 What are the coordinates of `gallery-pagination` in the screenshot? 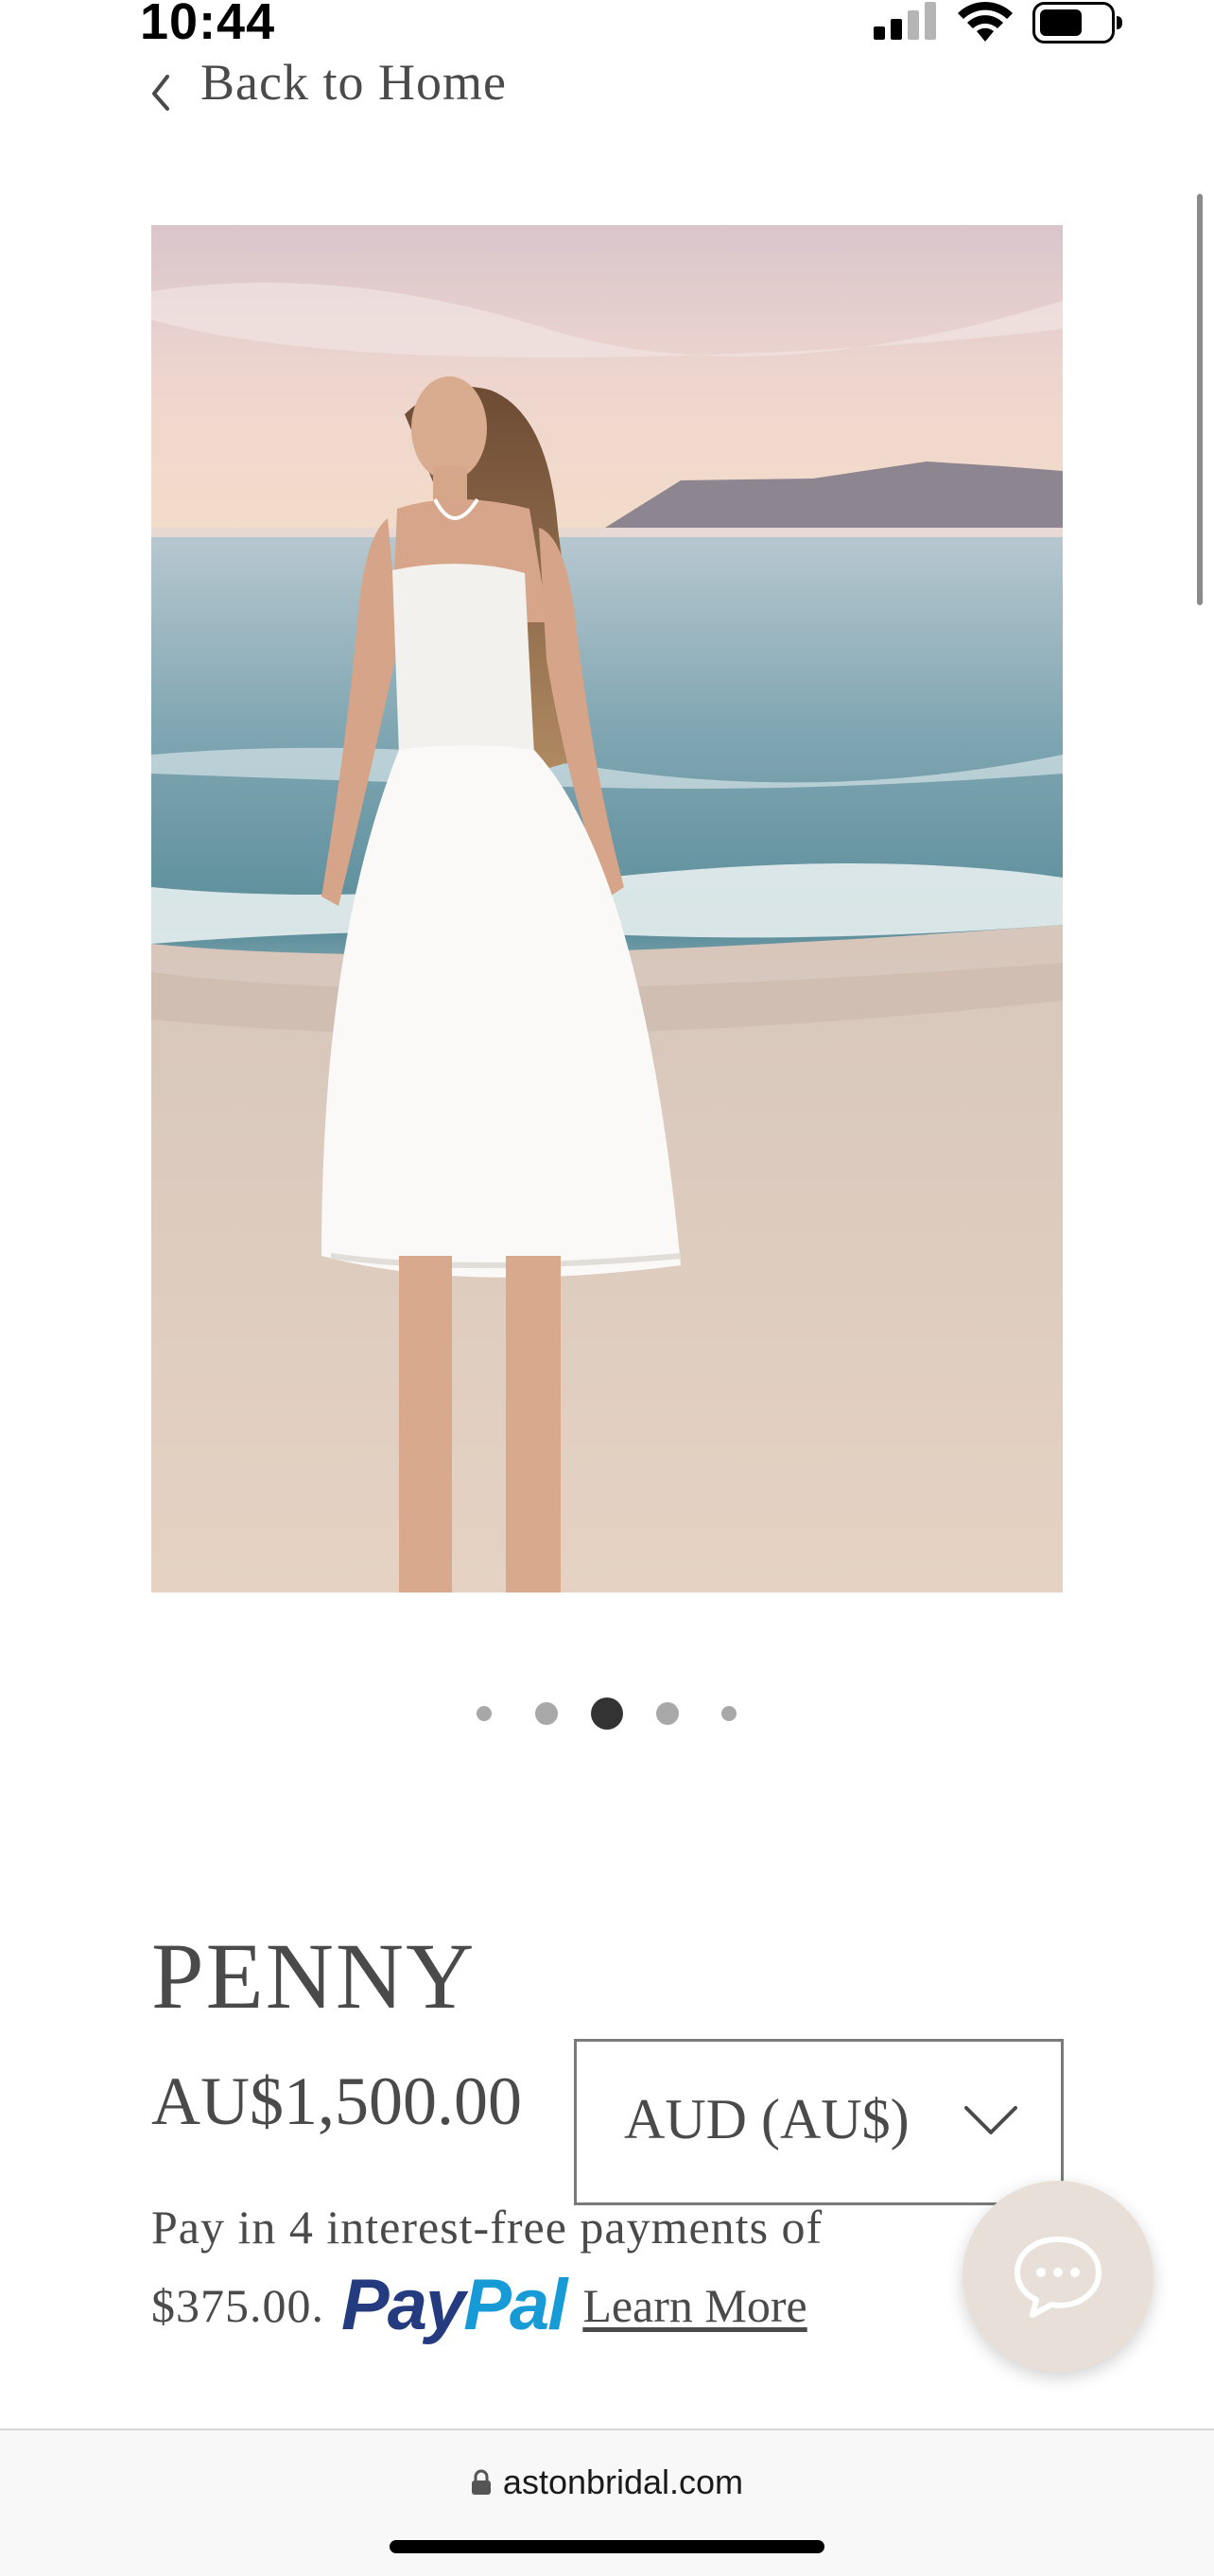 It's located at (607, 1713).